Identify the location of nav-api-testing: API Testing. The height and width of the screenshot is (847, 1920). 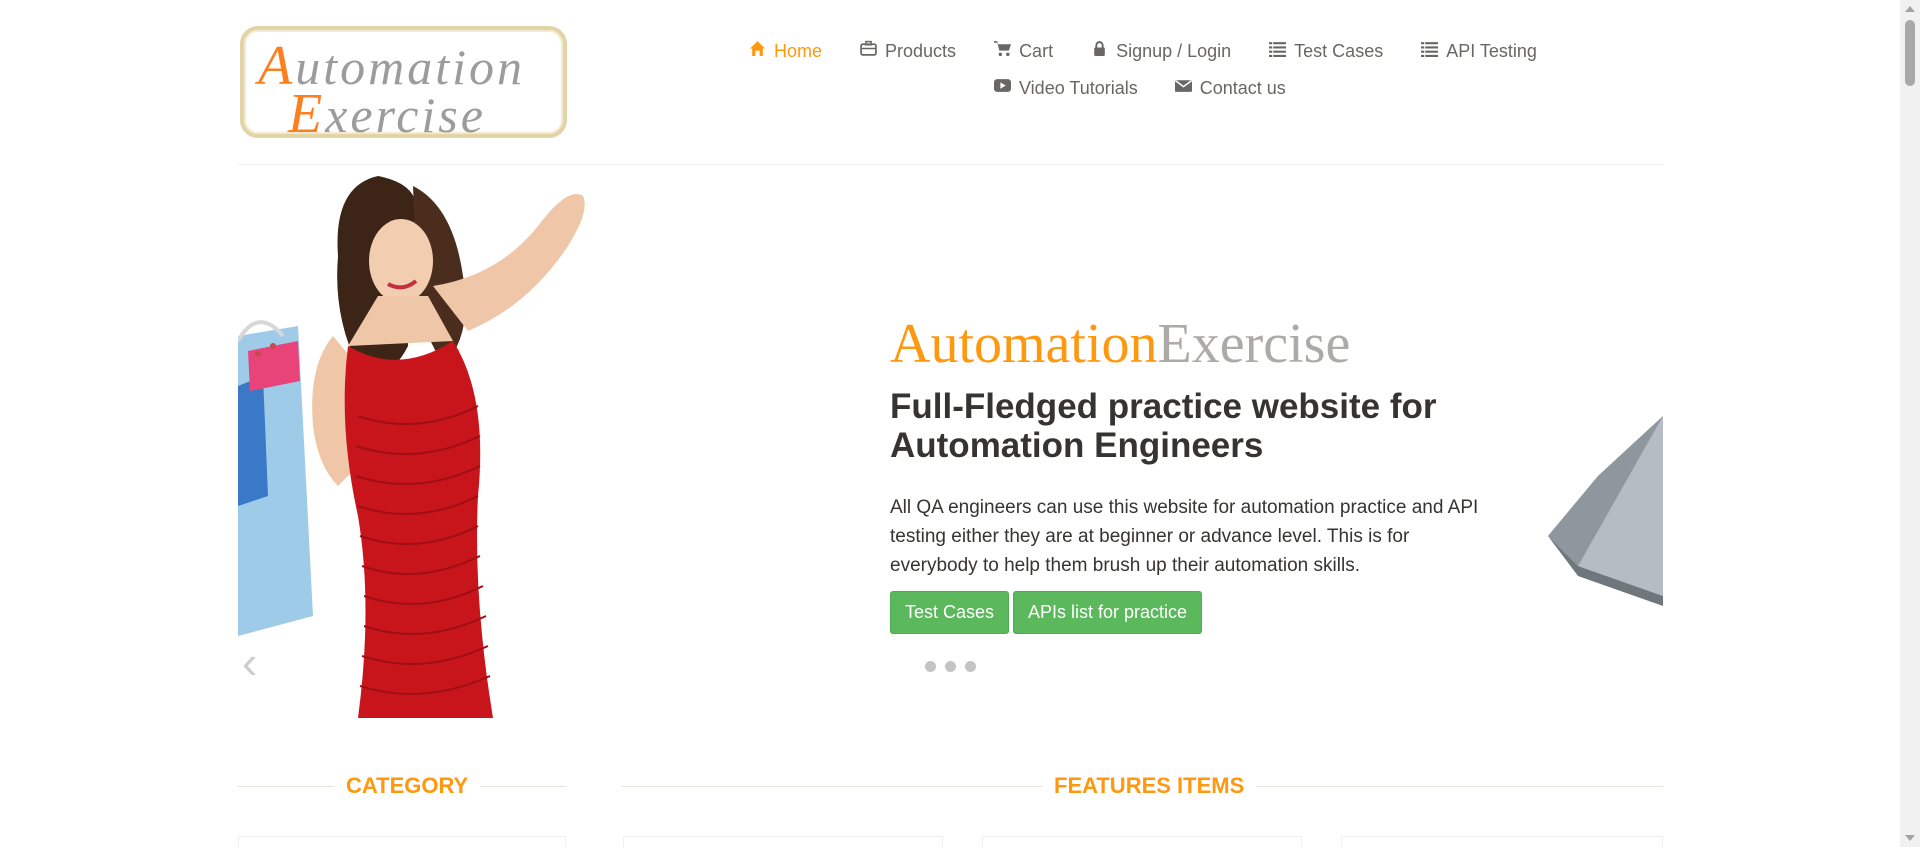
(1479, 51).